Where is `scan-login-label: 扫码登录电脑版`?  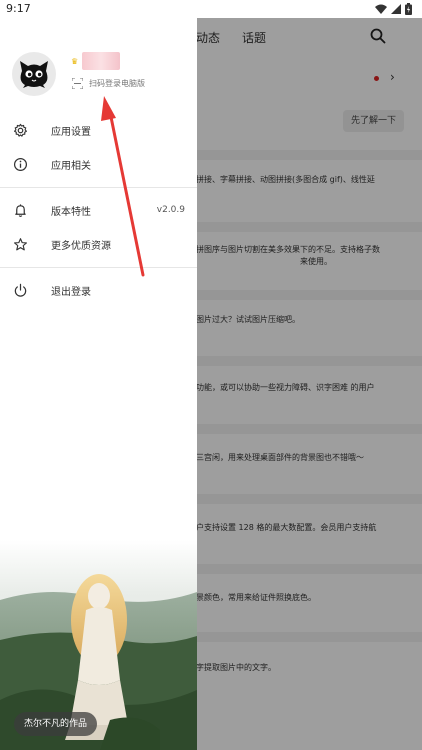 scan-login-label: 扫码登录电脑版 is located at coordinates (117, 83).